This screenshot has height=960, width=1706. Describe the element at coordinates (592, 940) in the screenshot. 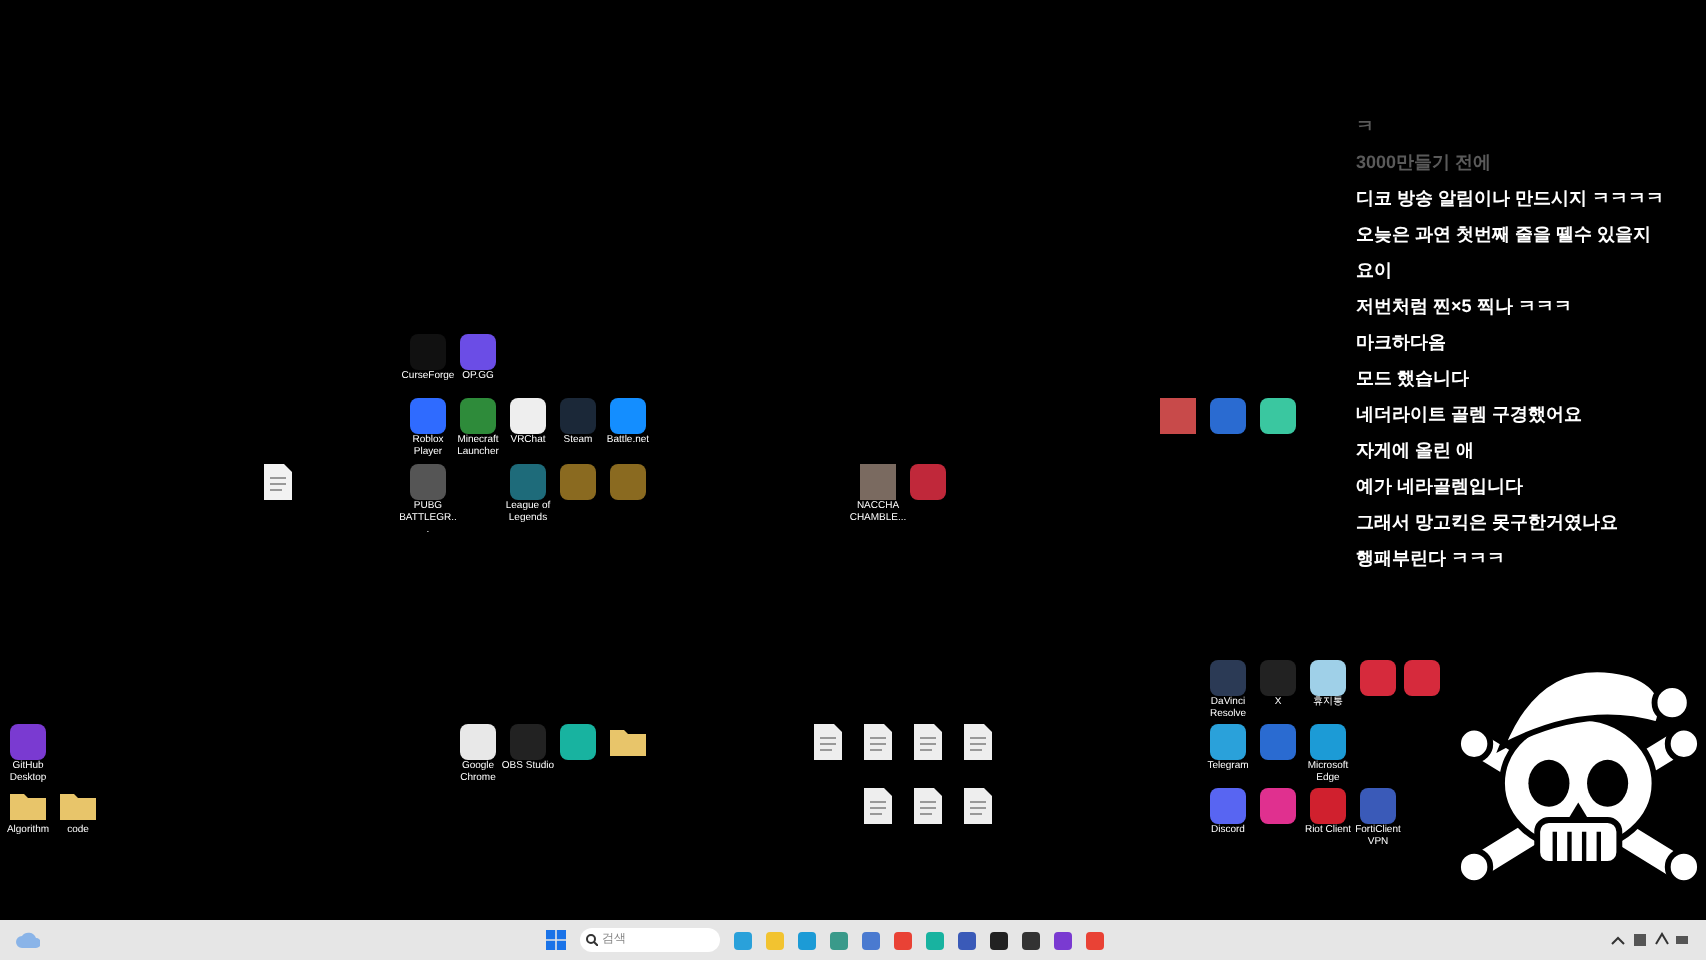

I see `search-icon` at that location.